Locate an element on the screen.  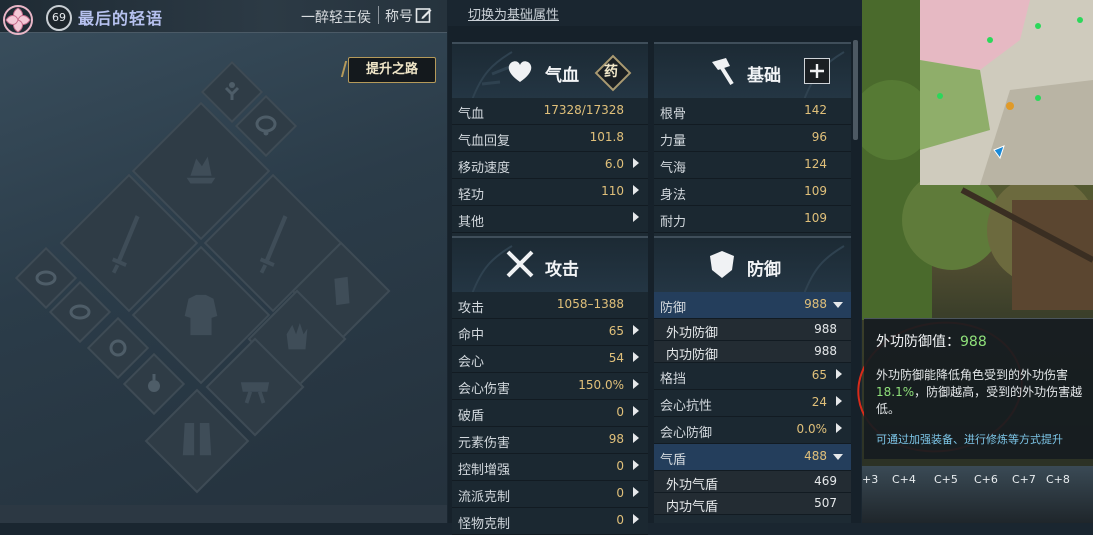
stat-row: 破盾 0 is located at coordinates (550, 413).